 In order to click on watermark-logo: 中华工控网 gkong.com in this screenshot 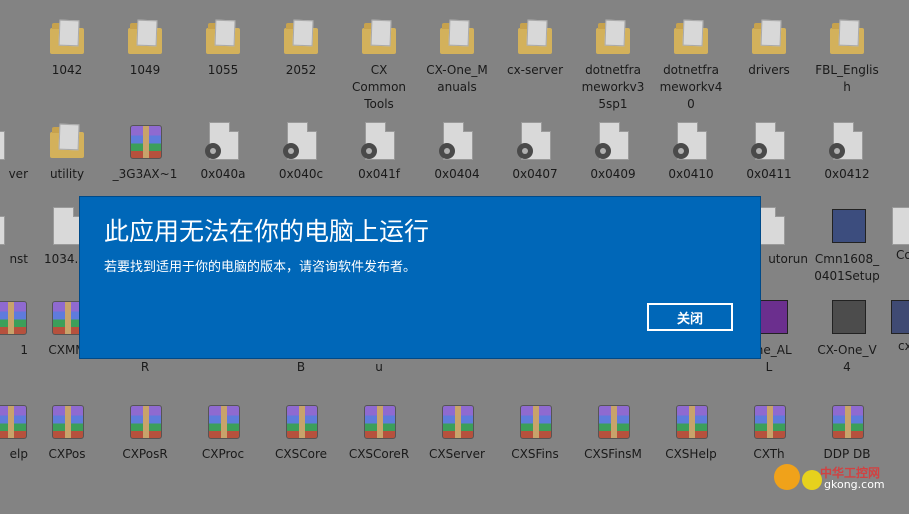, I will do `click(834, 486)`.